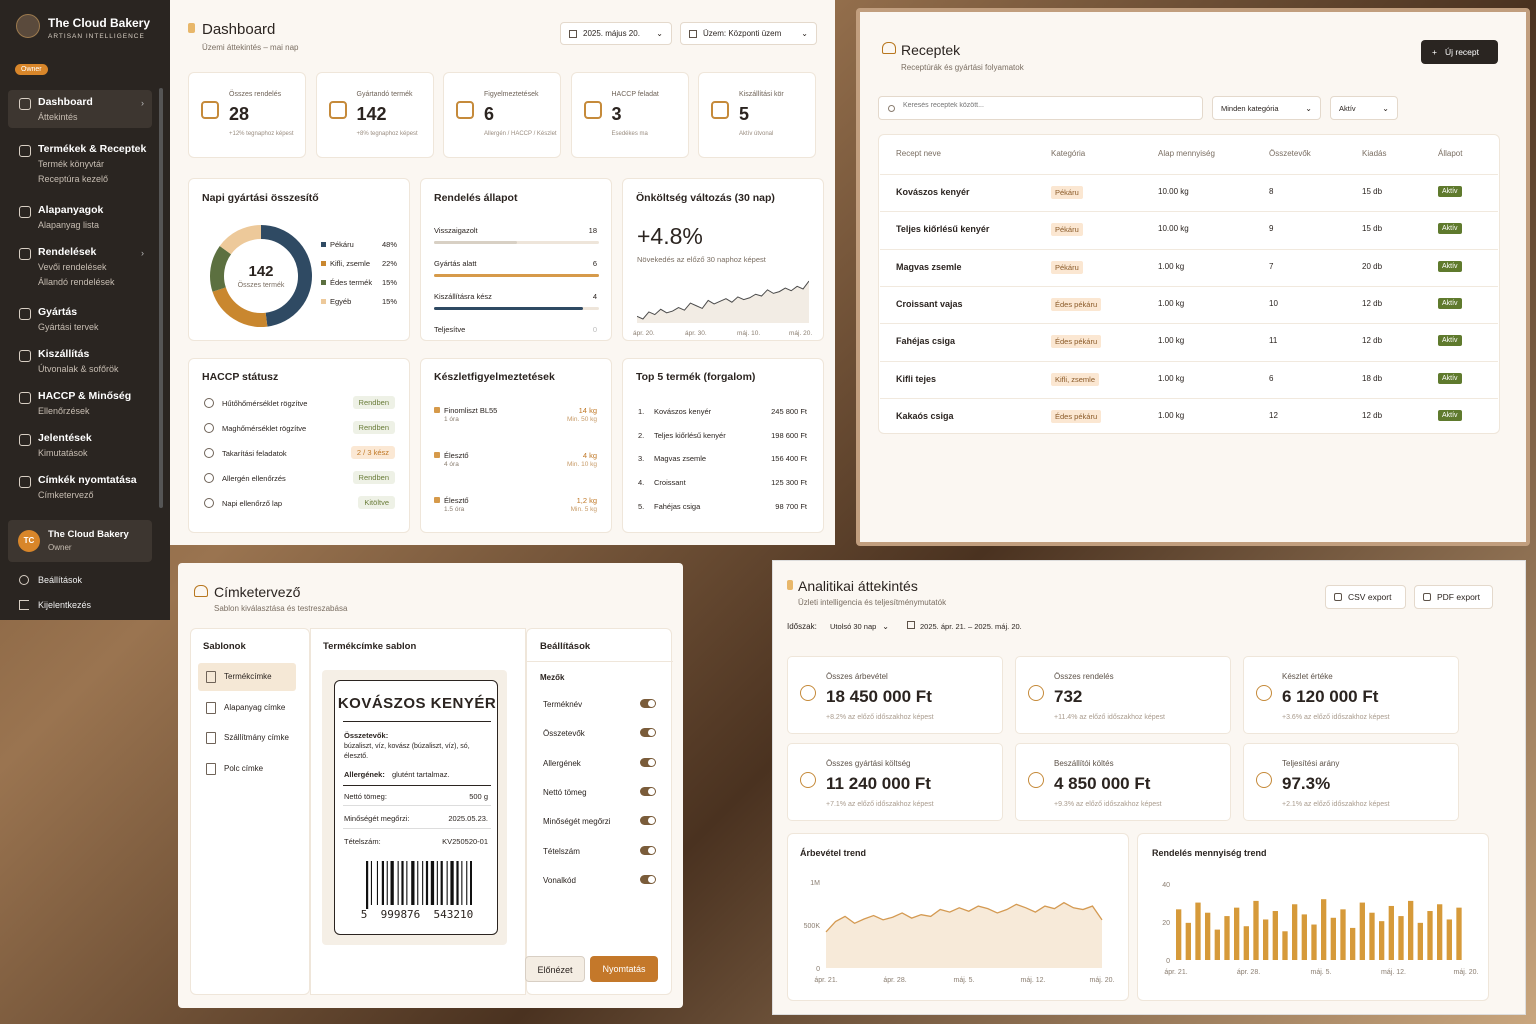 This screenshot has height=1024, width=1536. I want to click on category-badge: Kifli, zsemle, so click(1075, 379).